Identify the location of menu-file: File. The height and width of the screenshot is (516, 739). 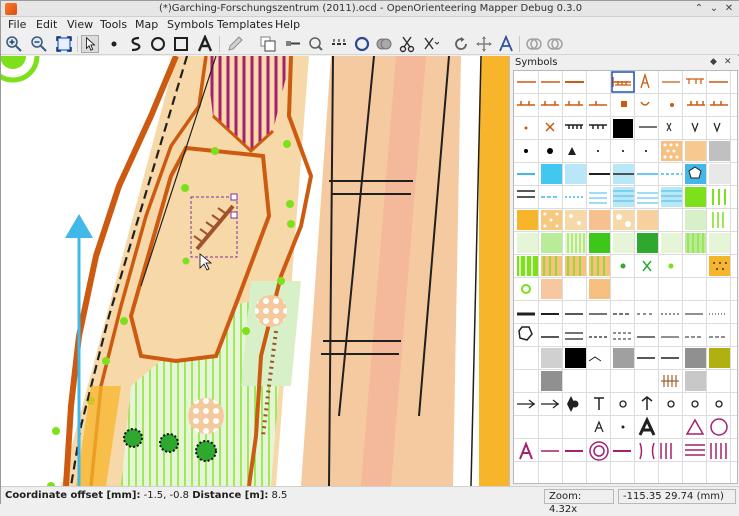
(17, 24).